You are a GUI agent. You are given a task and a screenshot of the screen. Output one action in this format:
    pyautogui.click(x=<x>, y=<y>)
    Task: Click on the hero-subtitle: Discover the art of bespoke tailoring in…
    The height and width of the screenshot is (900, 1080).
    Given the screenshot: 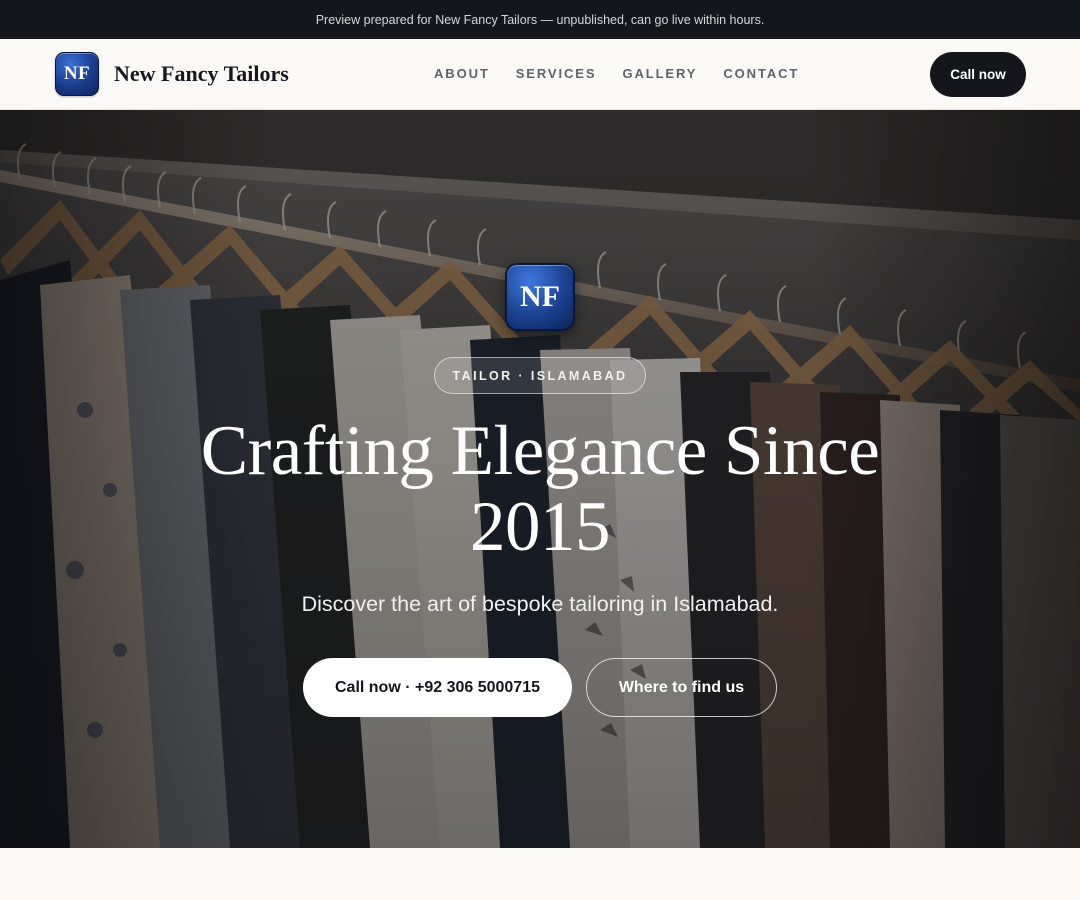 What is the action you would take?
    pyautogui.click(x=540, y=604)
    